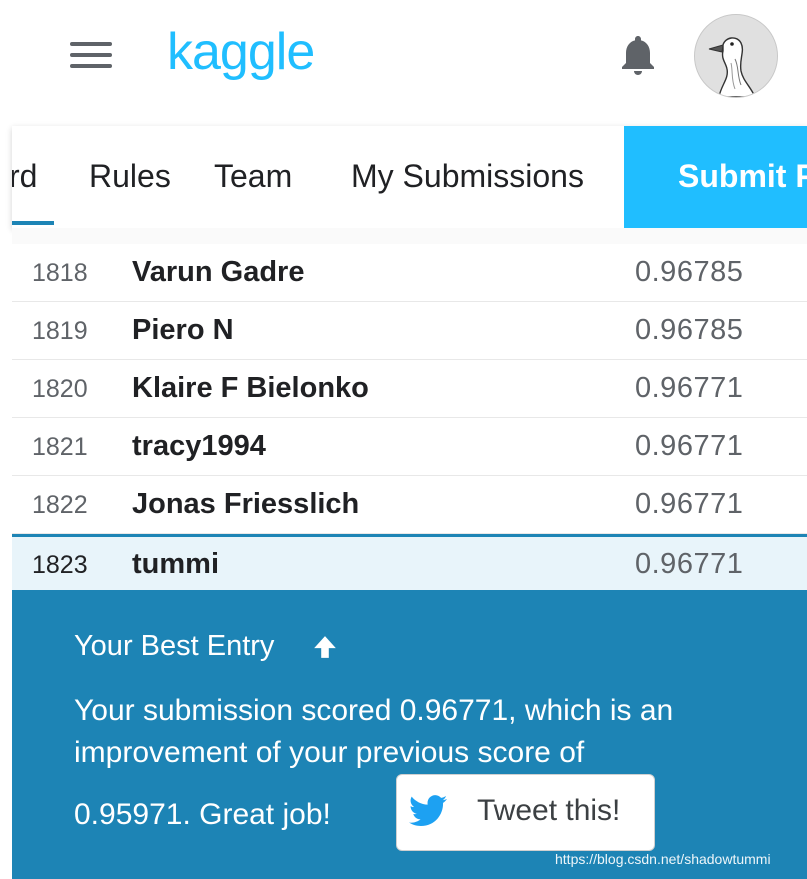 Image resolution: width=807 pixels, height=879 pixels. I want to click on best-entry-title: Your Best Entry, so click(174, 646).